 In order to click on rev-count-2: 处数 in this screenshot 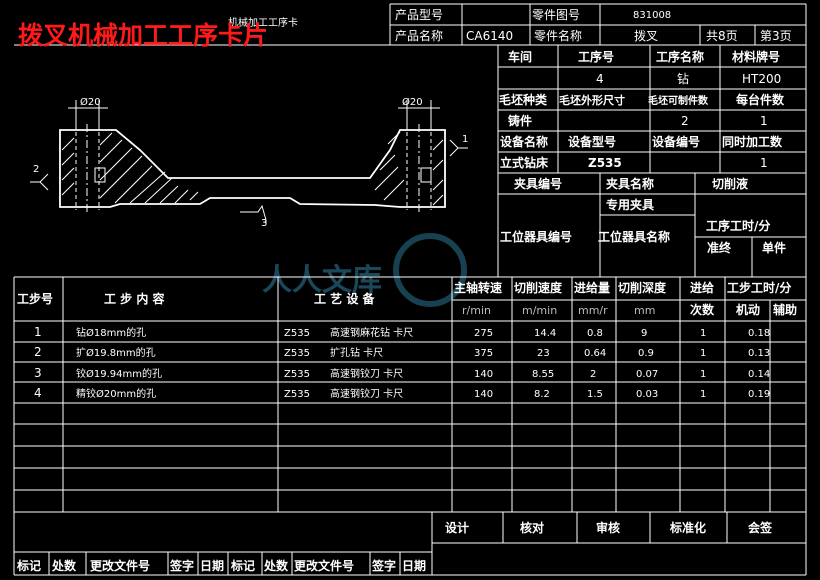, I will do `click(276, 565)`.